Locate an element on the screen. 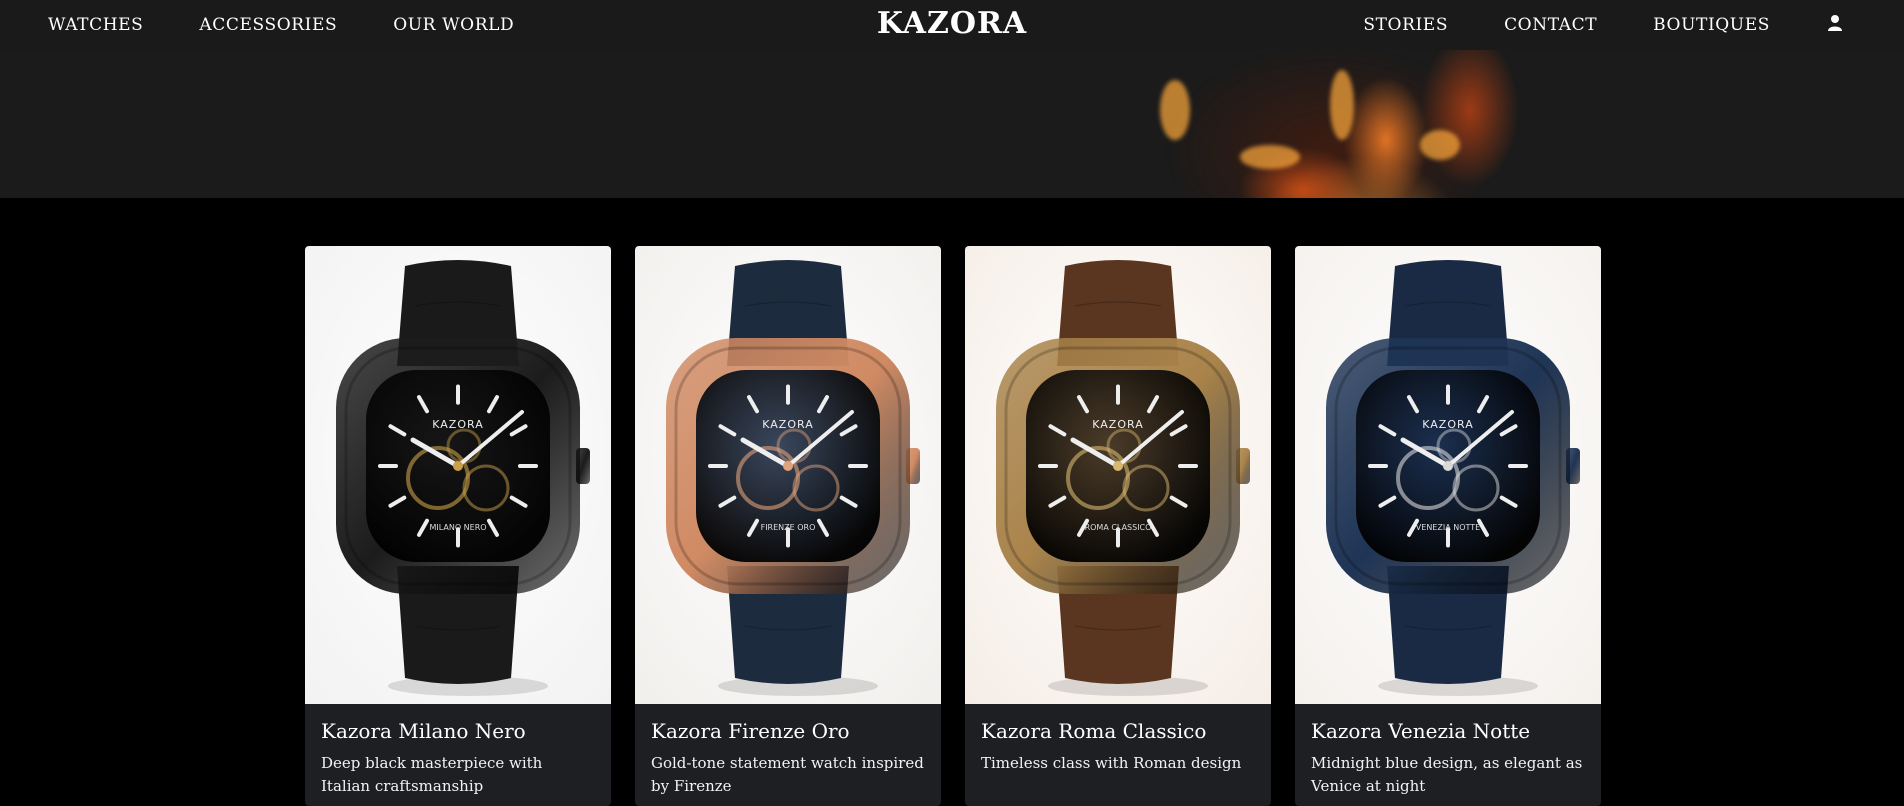 This screenshot has height=806, width=1904. nav-boutiques: BOUTIQUES is located at coordinates (1711, 25).